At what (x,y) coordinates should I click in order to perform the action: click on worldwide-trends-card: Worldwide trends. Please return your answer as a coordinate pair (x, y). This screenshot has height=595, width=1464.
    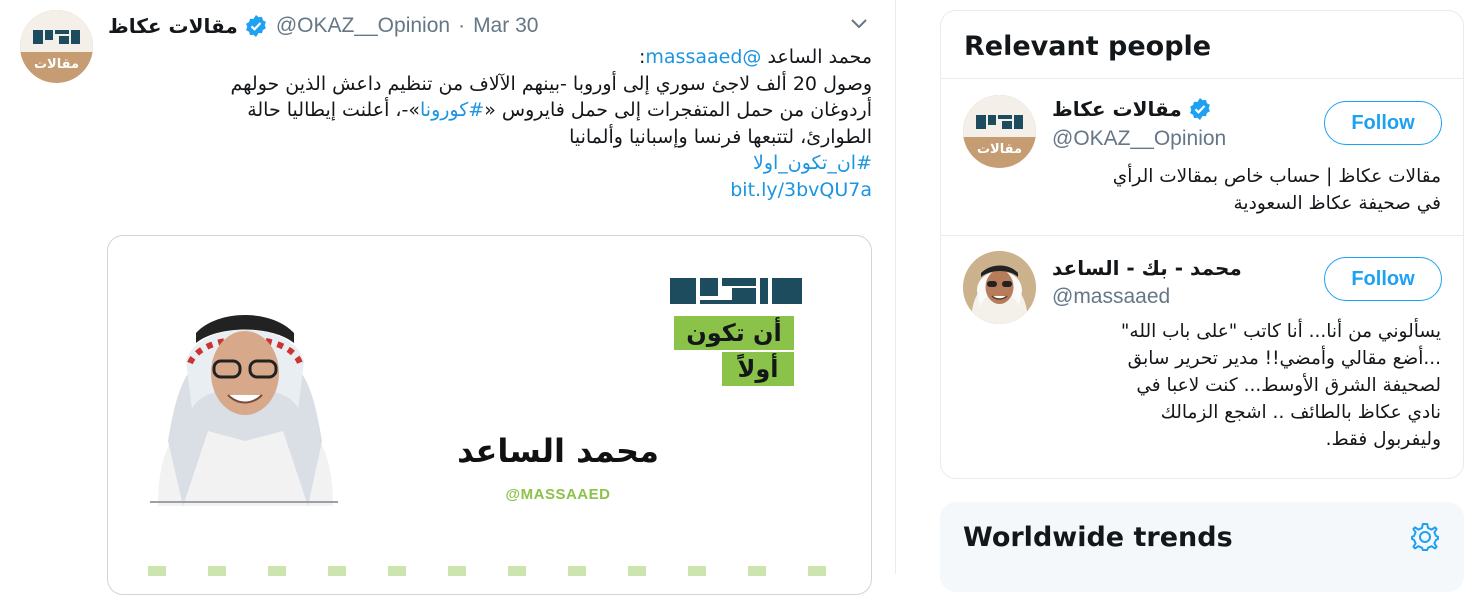
    Looking at the image, I should click on (1202, 547).